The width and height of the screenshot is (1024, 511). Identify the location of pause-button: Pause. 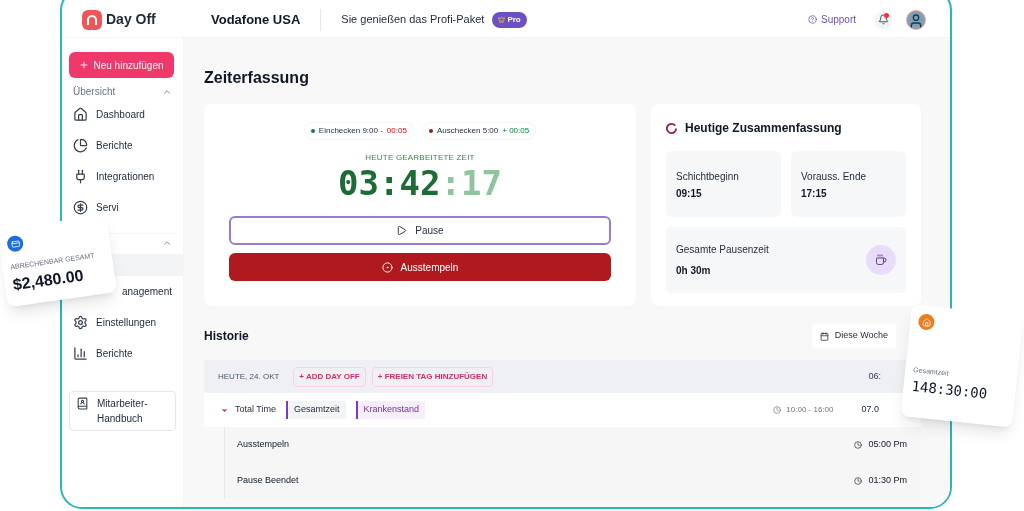
(420, 230).